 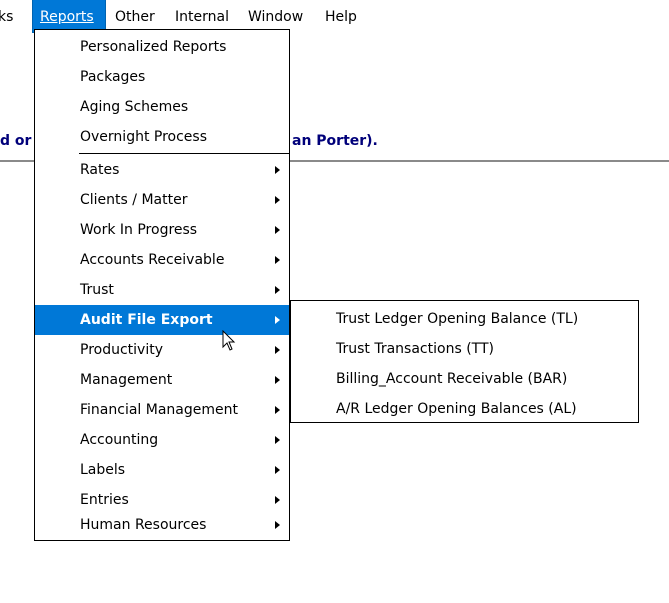 I want to click on menubar-item-help: Help, so click(x=341, y=16).